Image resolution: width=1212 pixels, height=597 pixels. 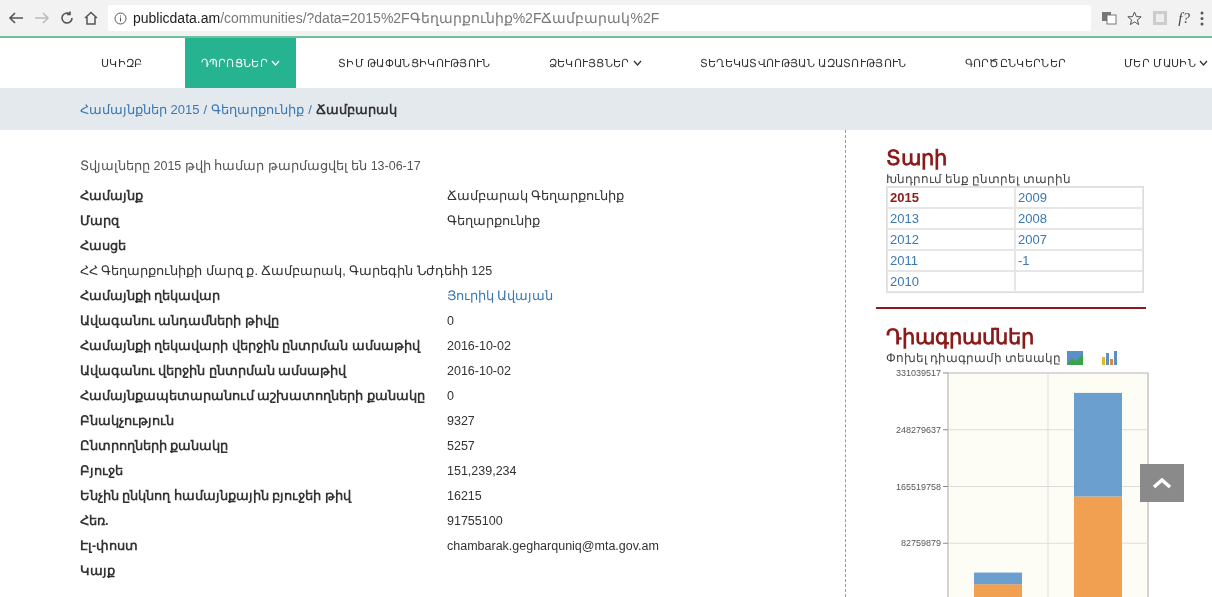 What do you see at coordinates (286, 271) in the screenshot?
I see `address-text: ՀՀ Գեղարքունիքի մարզ ք. Ճամբարակ, Գարեգին Նժդեհի 125` at bounding box center [286, 271].